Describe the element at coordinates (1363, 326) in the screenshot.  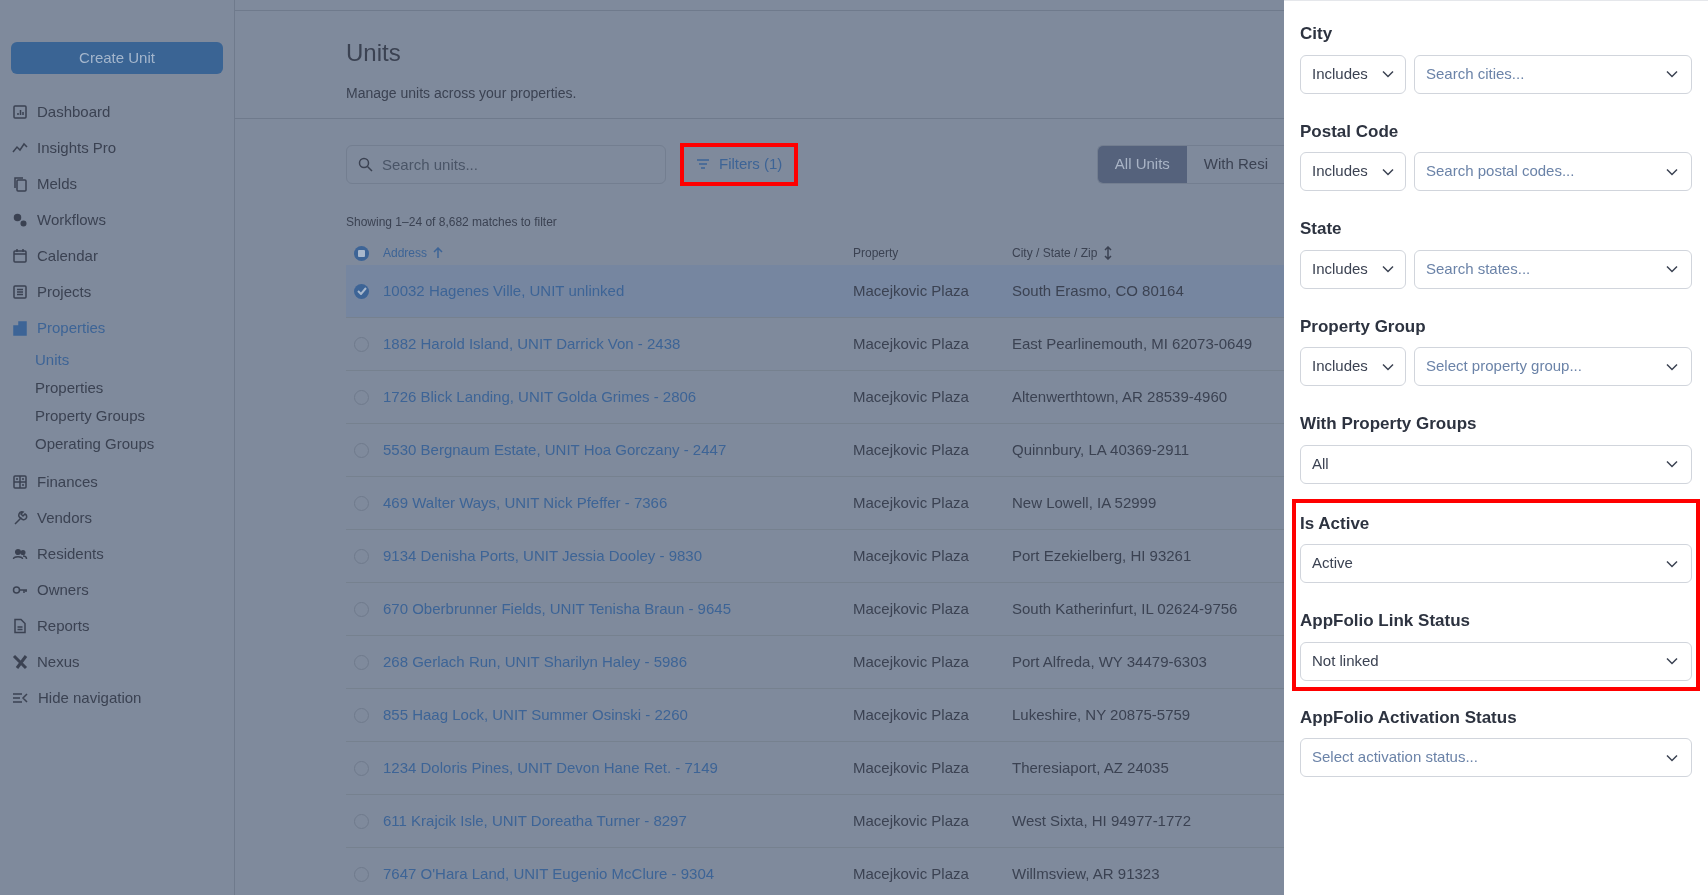
I see `filter-label: Property Group` at that location.